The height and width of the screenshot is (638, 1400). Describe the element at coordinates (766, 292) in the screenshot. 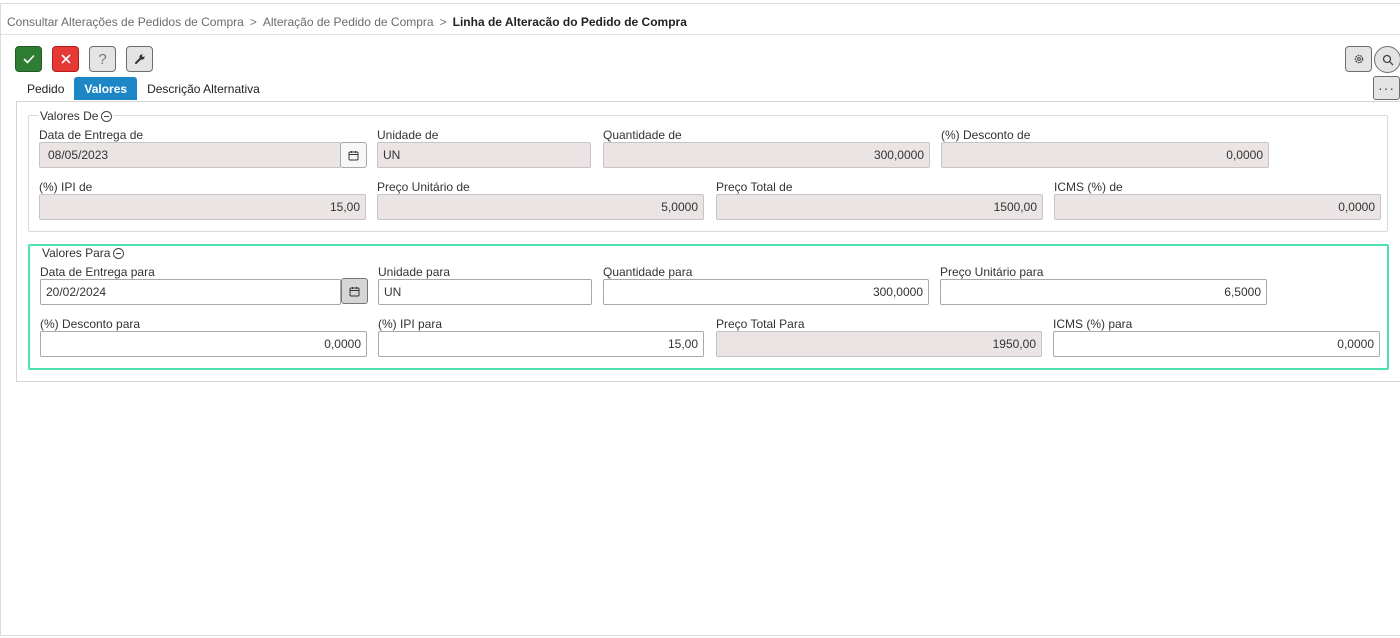

I see `quantidade-para-input: 300,0000` at that location.